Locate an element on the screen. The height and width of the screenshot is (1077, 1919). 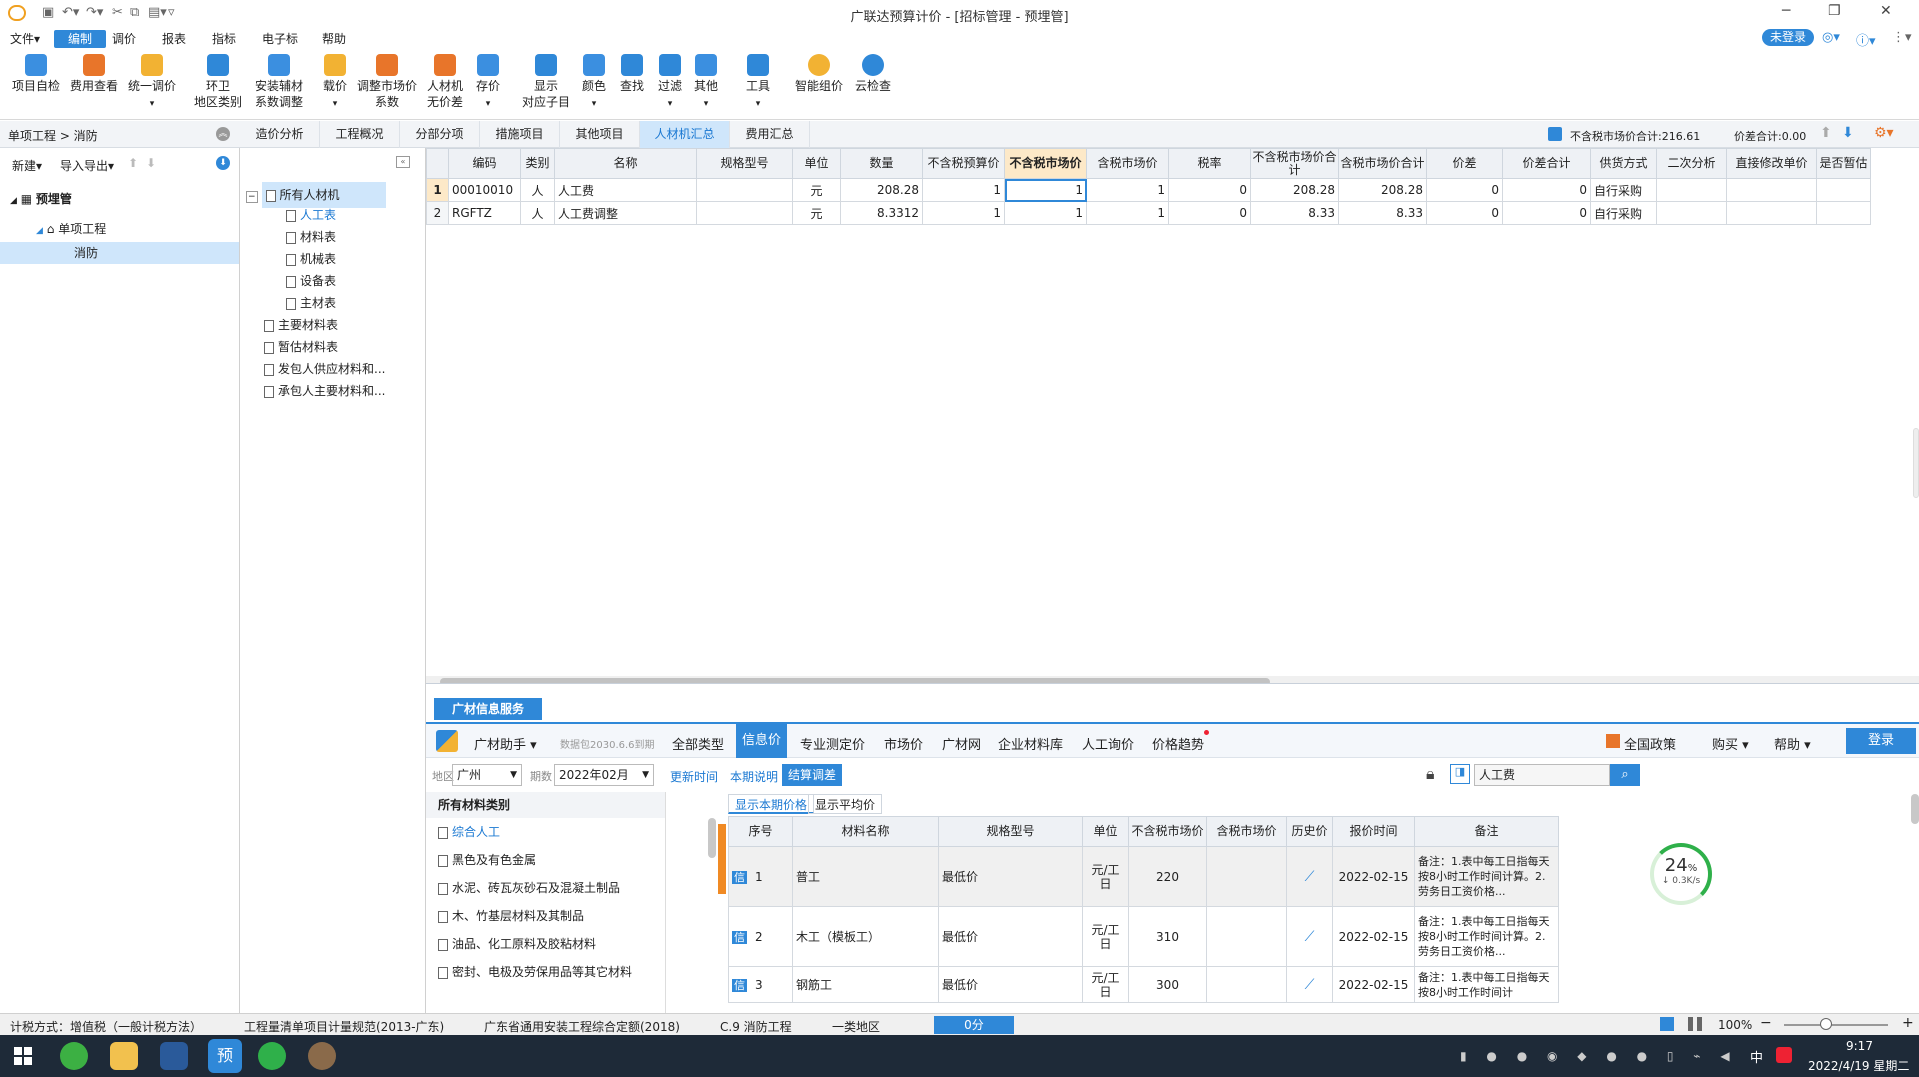
col-diff: 价差 is located at coordinates (1464, 163).